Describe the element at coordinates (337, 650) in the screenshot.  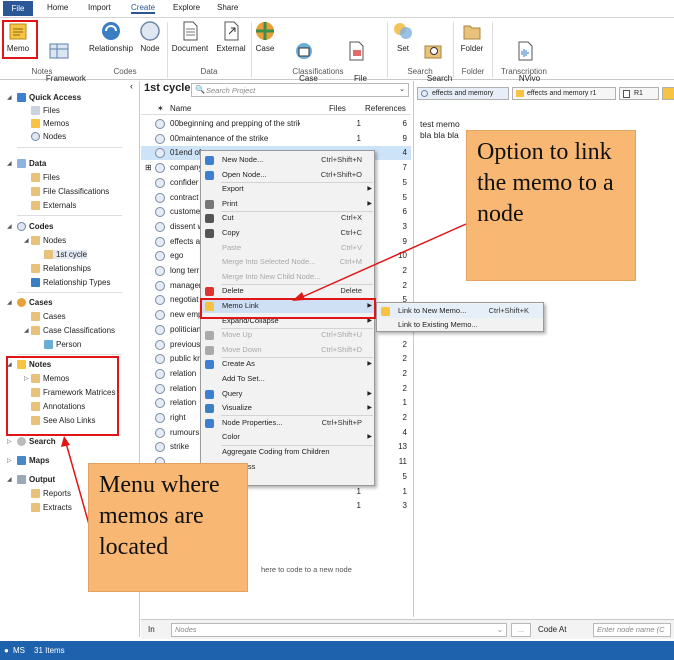
I see `status-bar: ● MS 31 Items` at that location.